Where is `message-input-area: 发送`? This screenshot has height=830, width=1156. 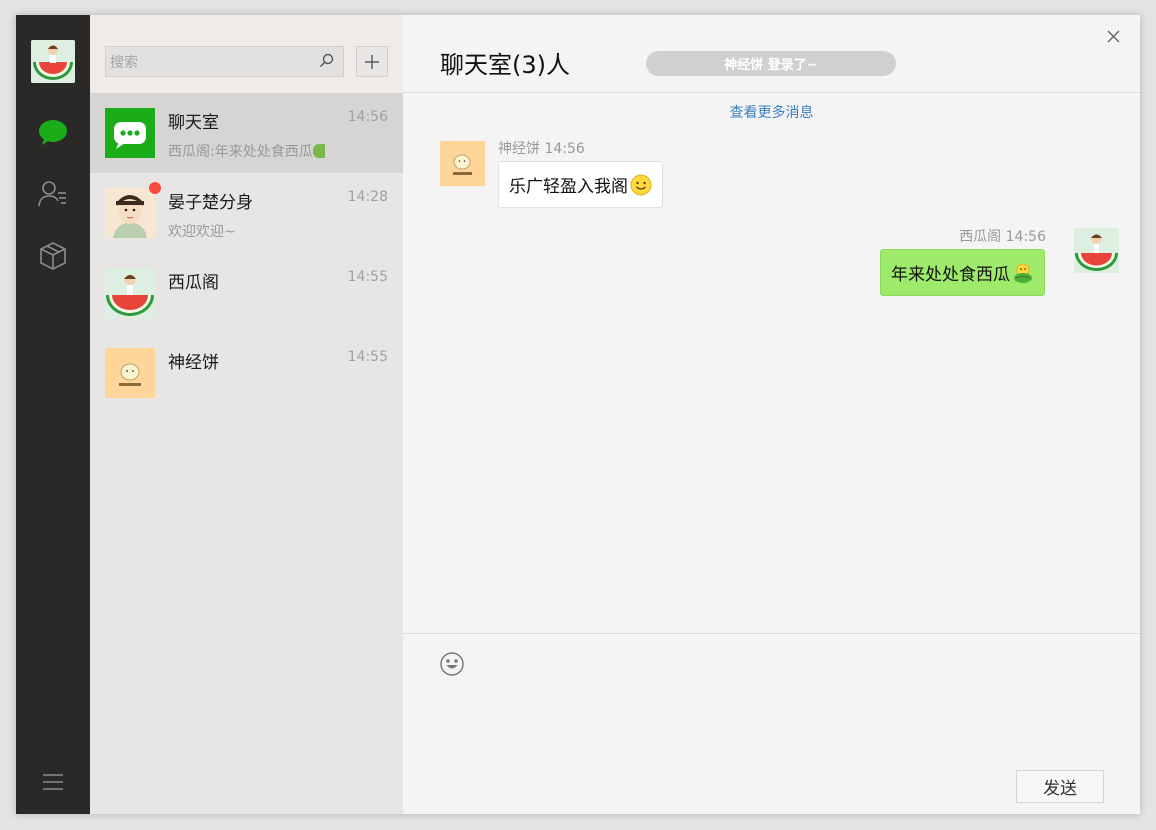
message-input-area: 发送 is located at coordinates (771, 723).